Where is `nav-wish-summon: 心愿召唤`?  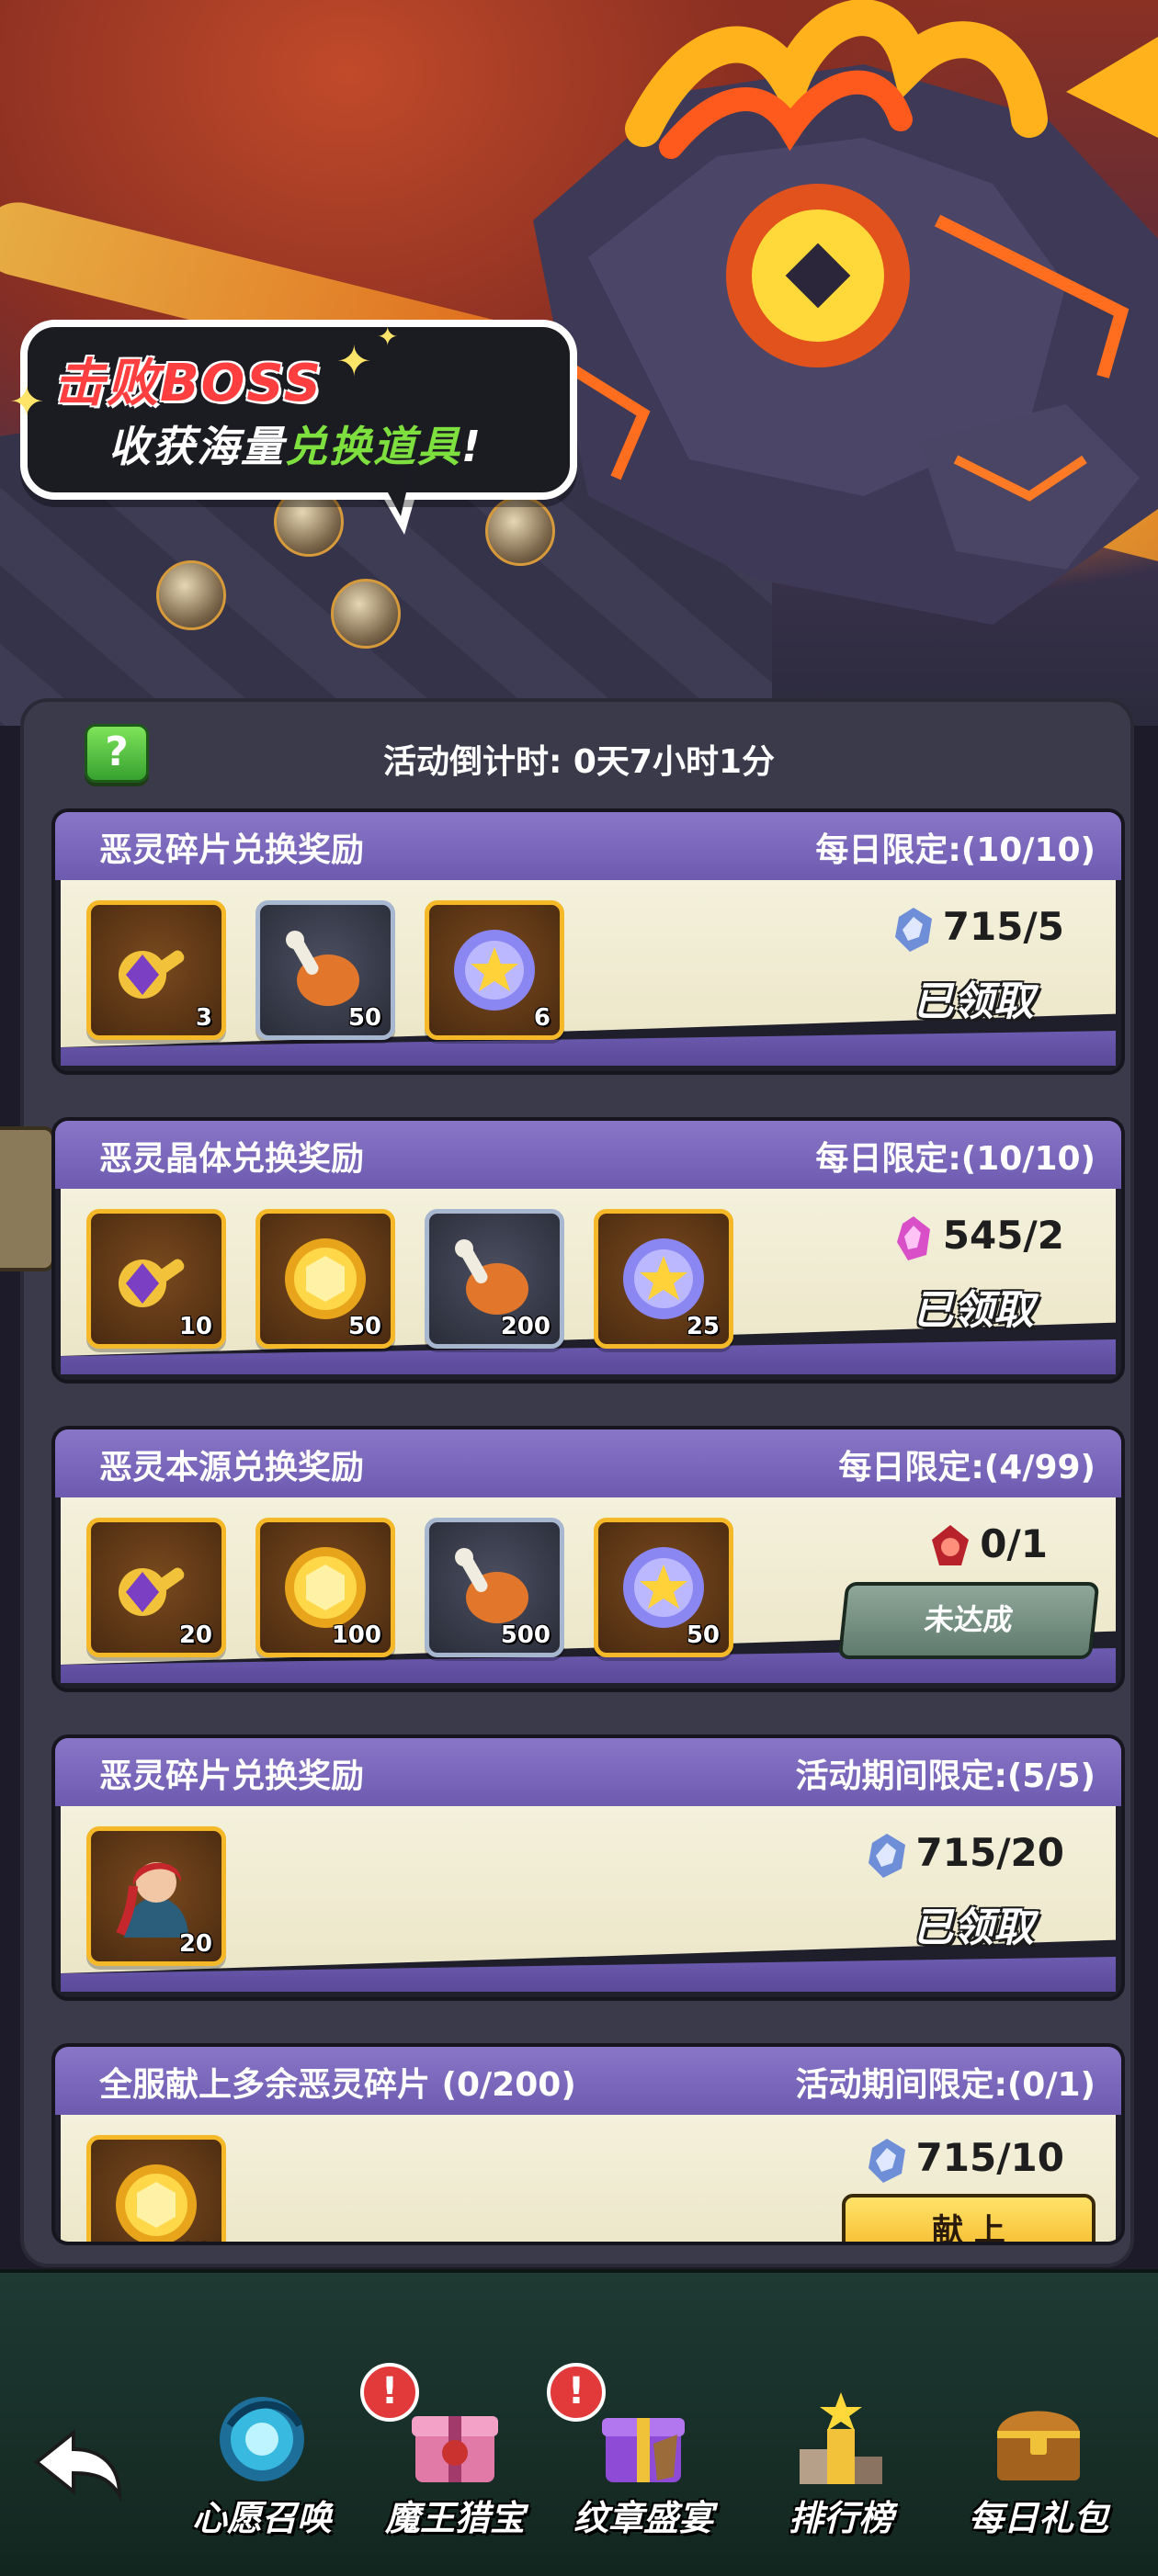 nav-wish-summon: 心愿召唤 is located at coordinates (257, 2471).